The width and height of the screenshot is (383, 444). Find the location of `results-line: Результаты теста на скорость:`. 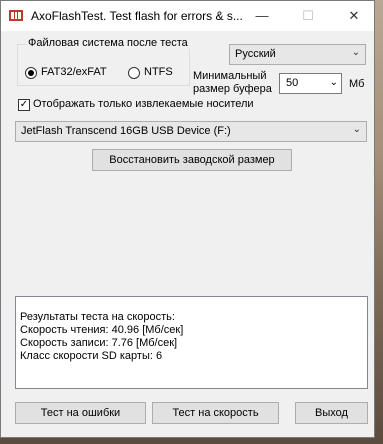

results-line: Результаты теста на скорость: is located at coordinates (97, 317).